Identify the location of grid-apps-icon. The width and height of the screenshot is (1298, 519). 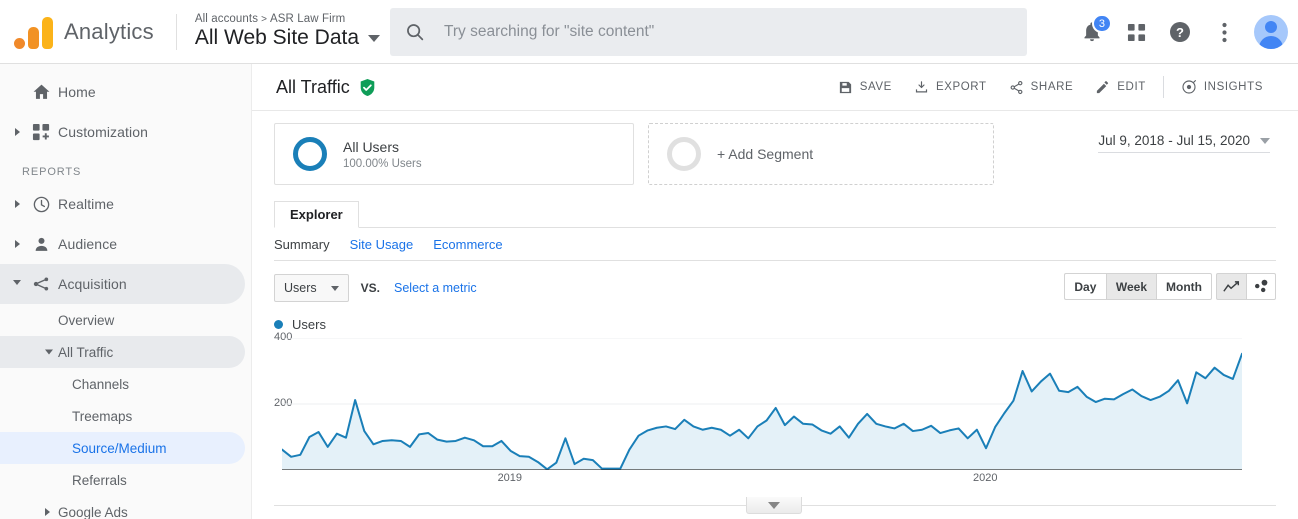
(1136, 32).